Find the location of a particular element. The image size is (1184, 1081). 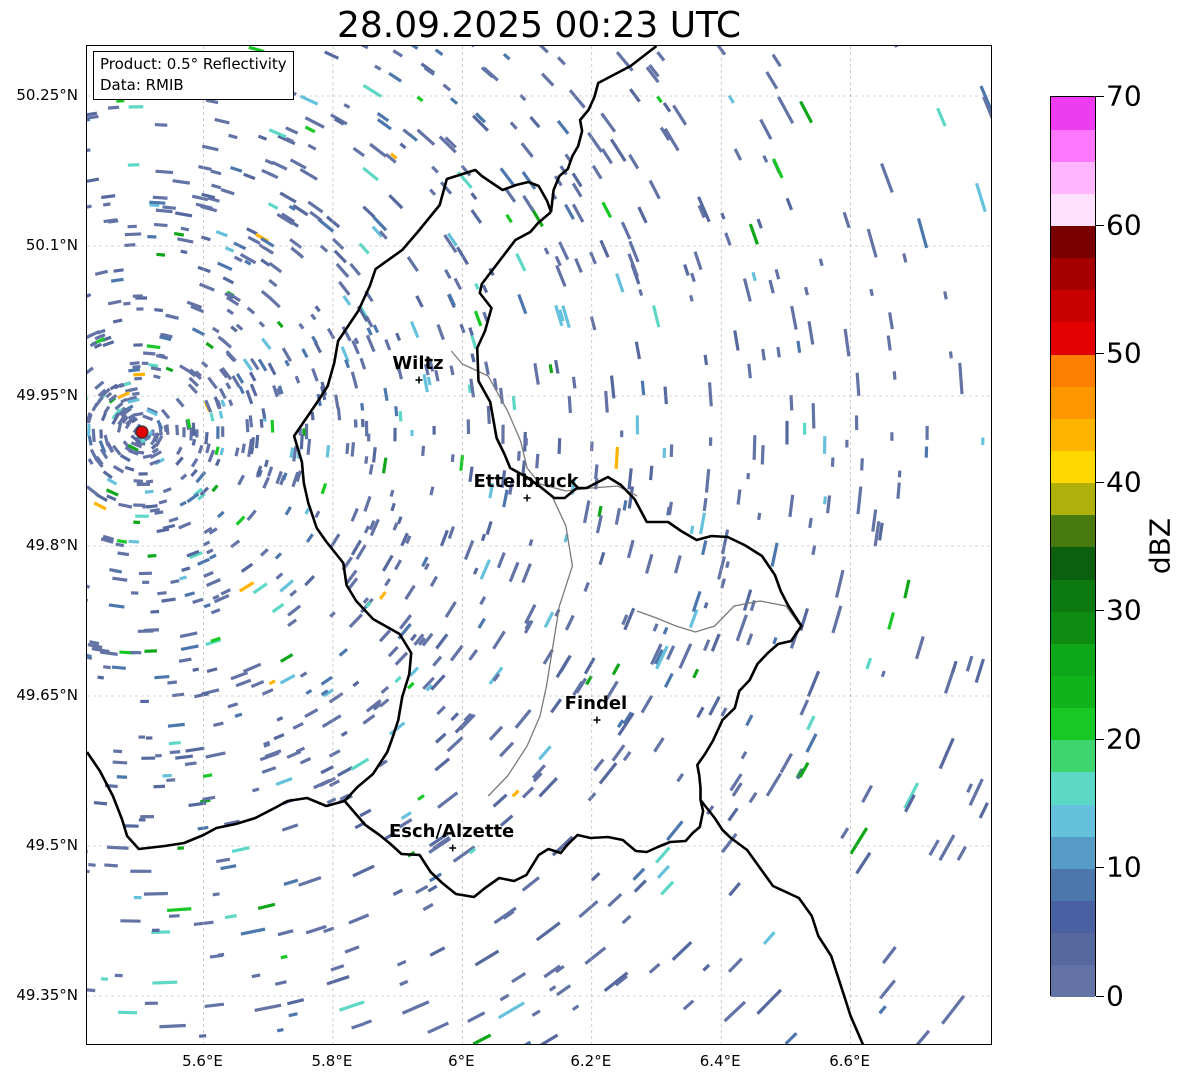

city-label: Wiltz is located at coordinates (418, 363).